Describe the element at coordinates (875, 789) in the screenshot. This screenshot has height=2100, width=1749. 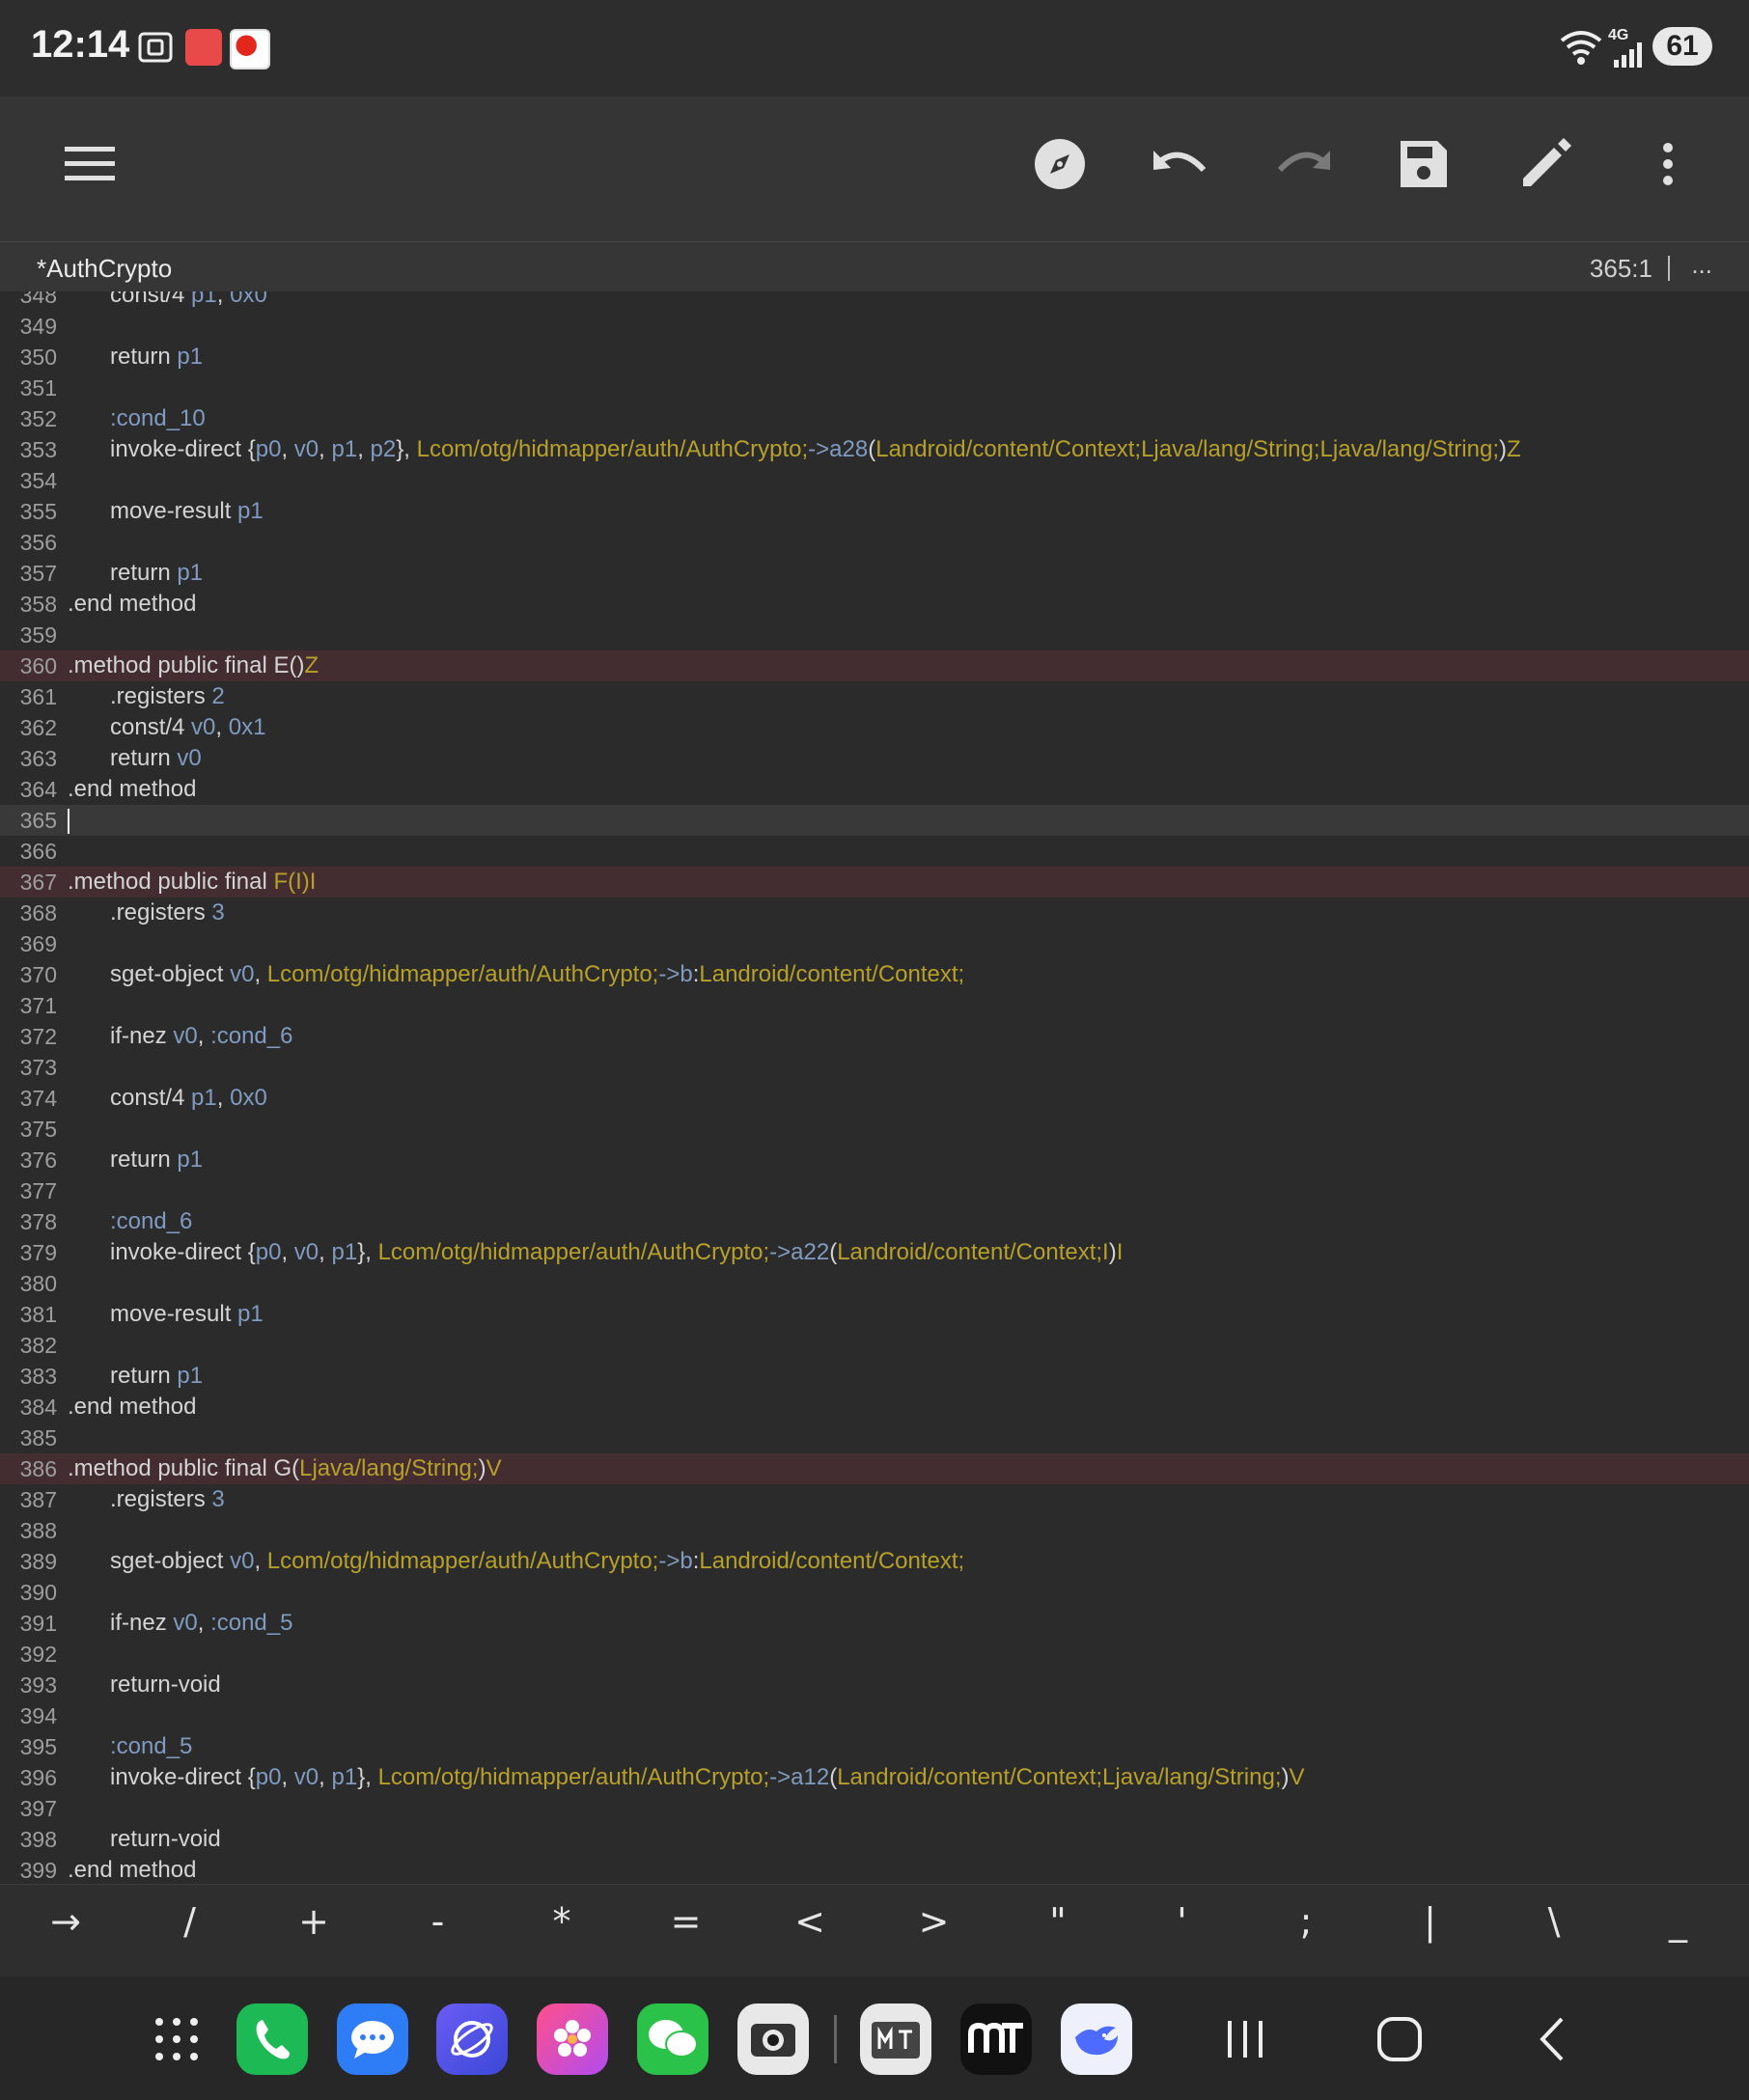
I see `code-line: 364 .end method` at that location.